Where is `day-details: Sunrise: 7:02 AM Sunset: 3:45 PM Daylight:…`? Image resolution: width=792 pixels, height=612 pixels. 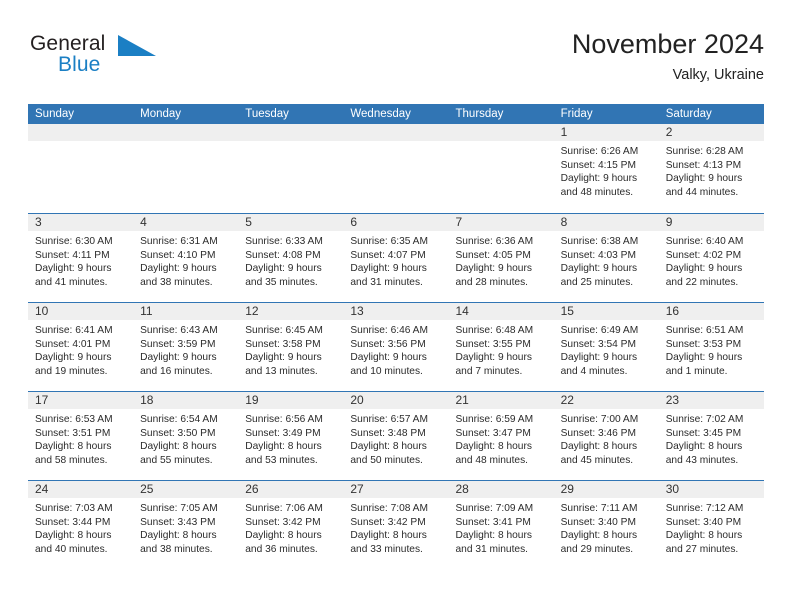 day-details: Sunrise: 7:02 AM Sunset: 3:45 PM Daylight:… is located at coordinates (711, 438).